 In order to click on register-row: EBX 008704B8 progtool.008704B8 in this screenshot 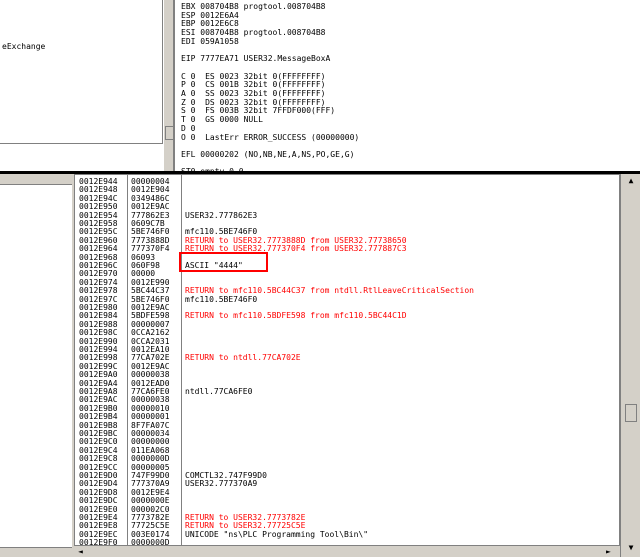, I will do `click(253, 6)`.